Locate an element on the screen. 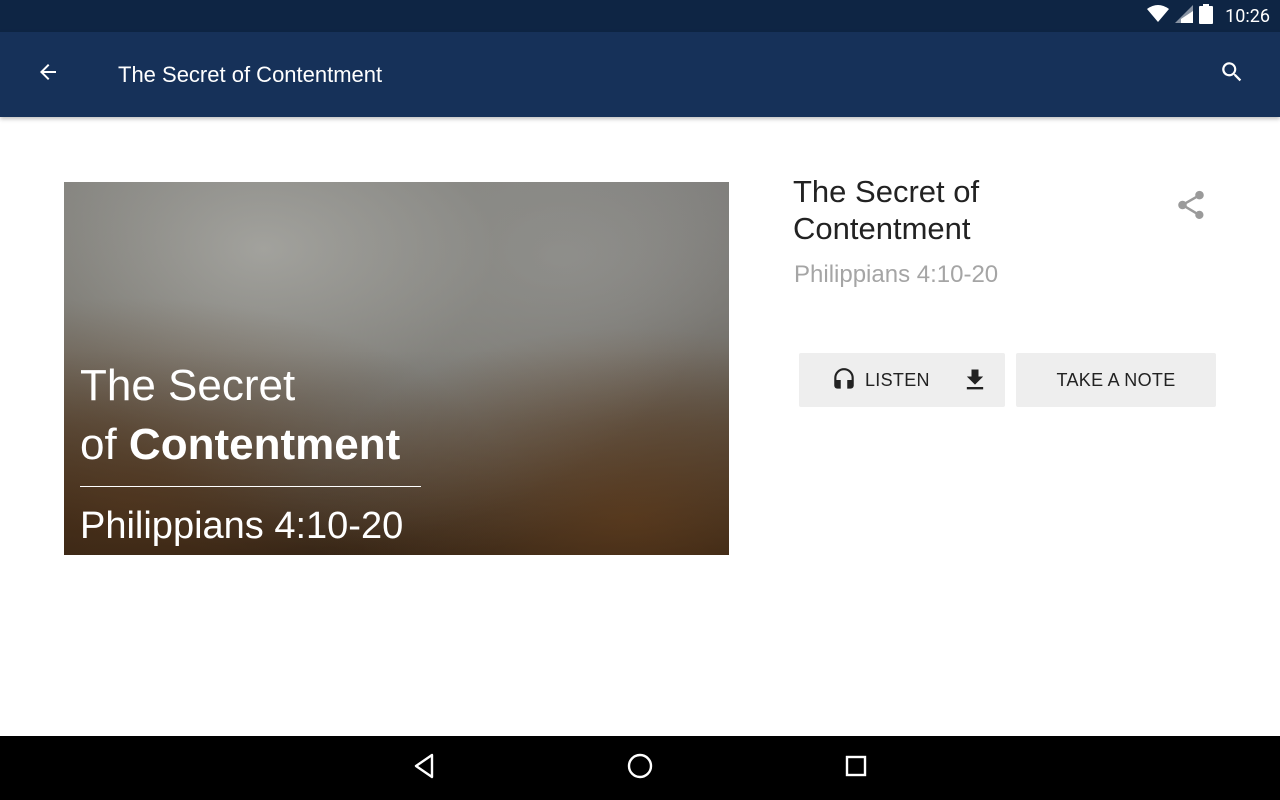 The height and width of the screenshot is (800, 1280). listen-button: LISTEN is located at coordinates (902, 380).